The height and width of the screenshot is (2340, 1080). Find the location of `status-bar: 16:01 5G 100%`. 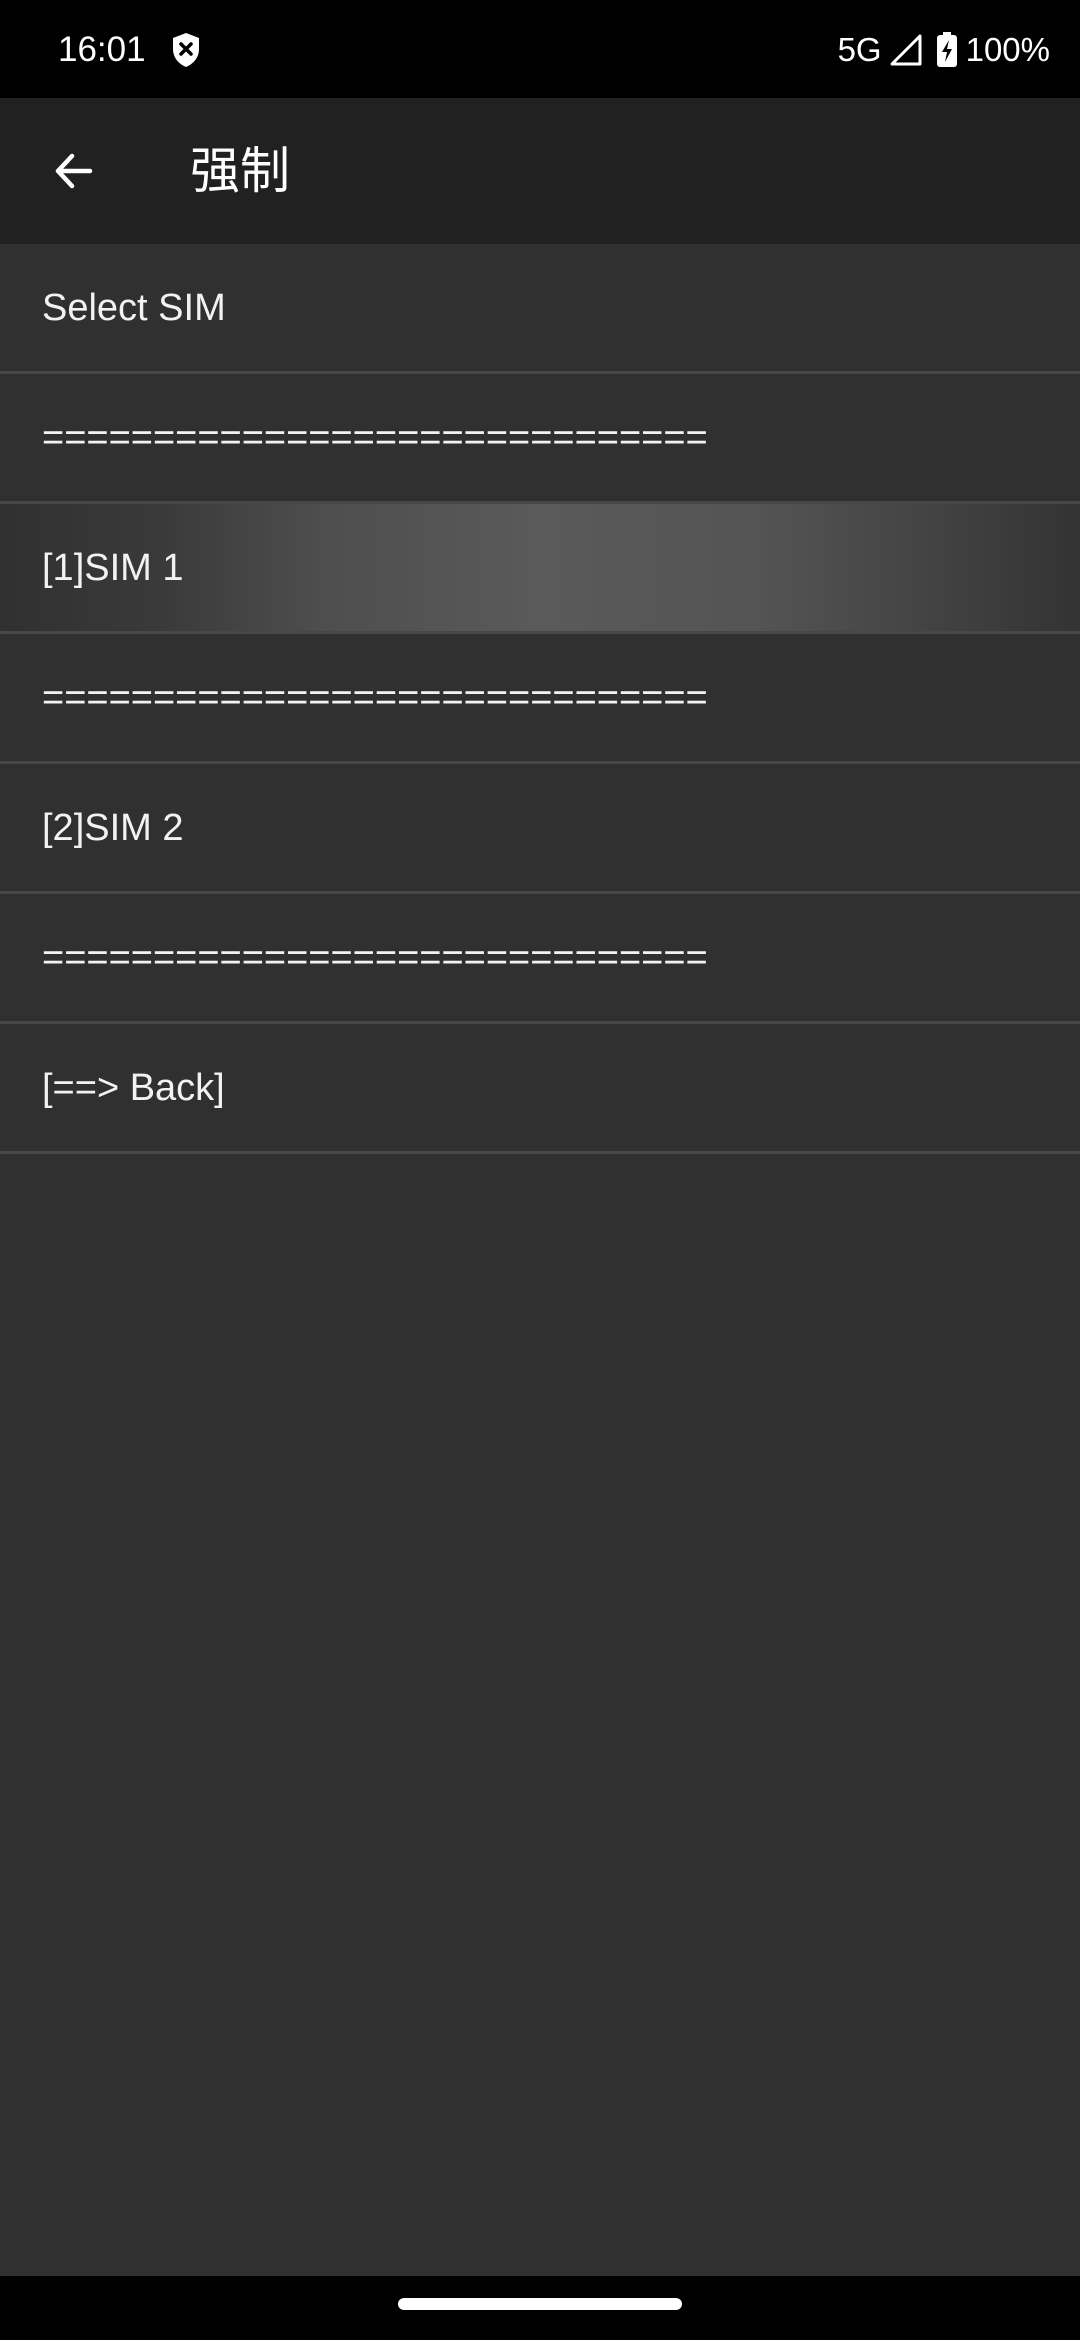

status-bar: 16:01 5G 100% is located at coordinates (540, 49).